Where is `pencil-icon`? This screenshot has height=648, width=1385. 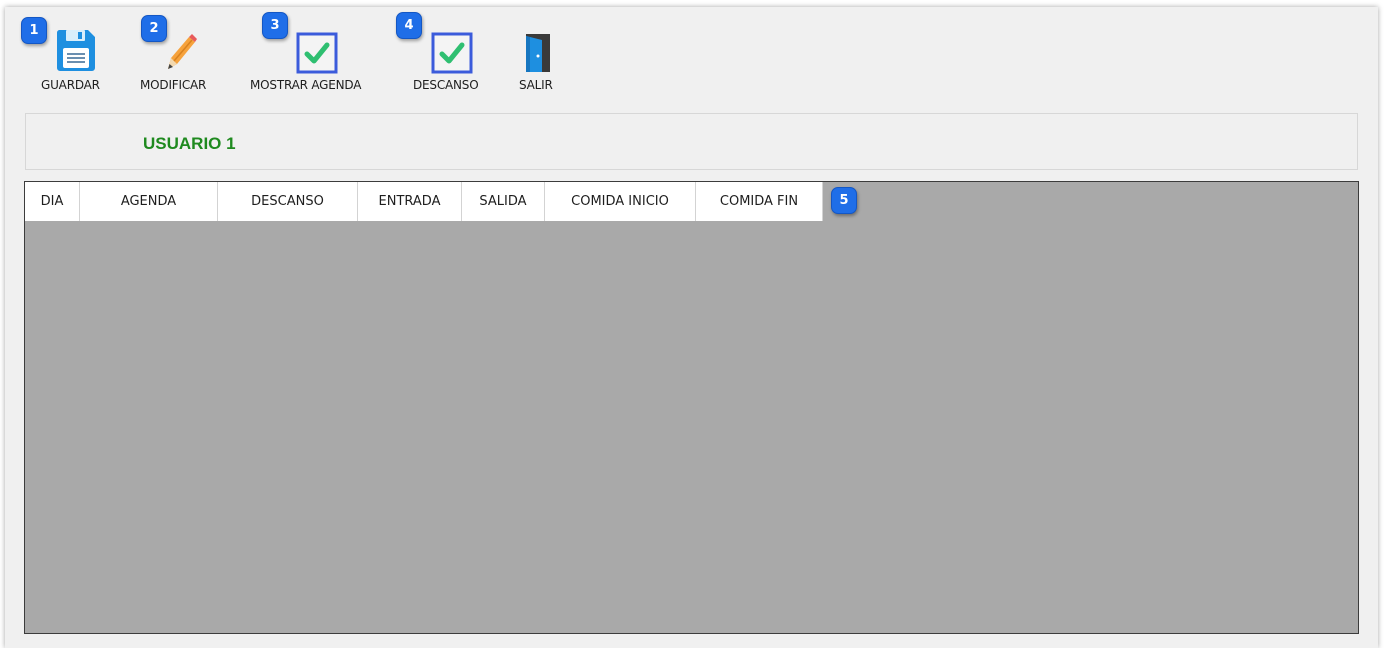
pencil-icon is located at coordinates (180, 53).